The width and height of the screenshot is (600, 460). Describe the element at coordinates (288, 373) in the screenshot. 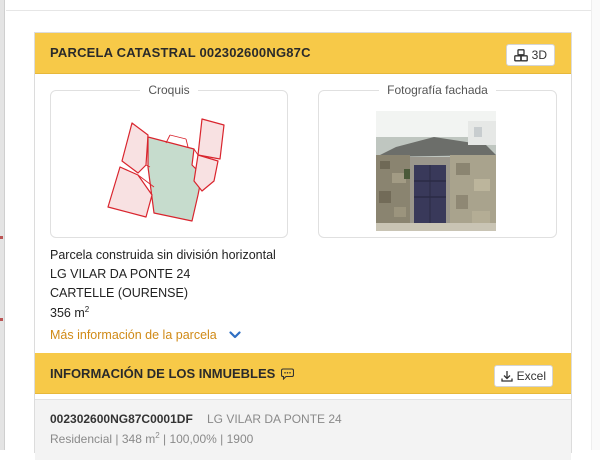

I see `comment-icon` at that location.